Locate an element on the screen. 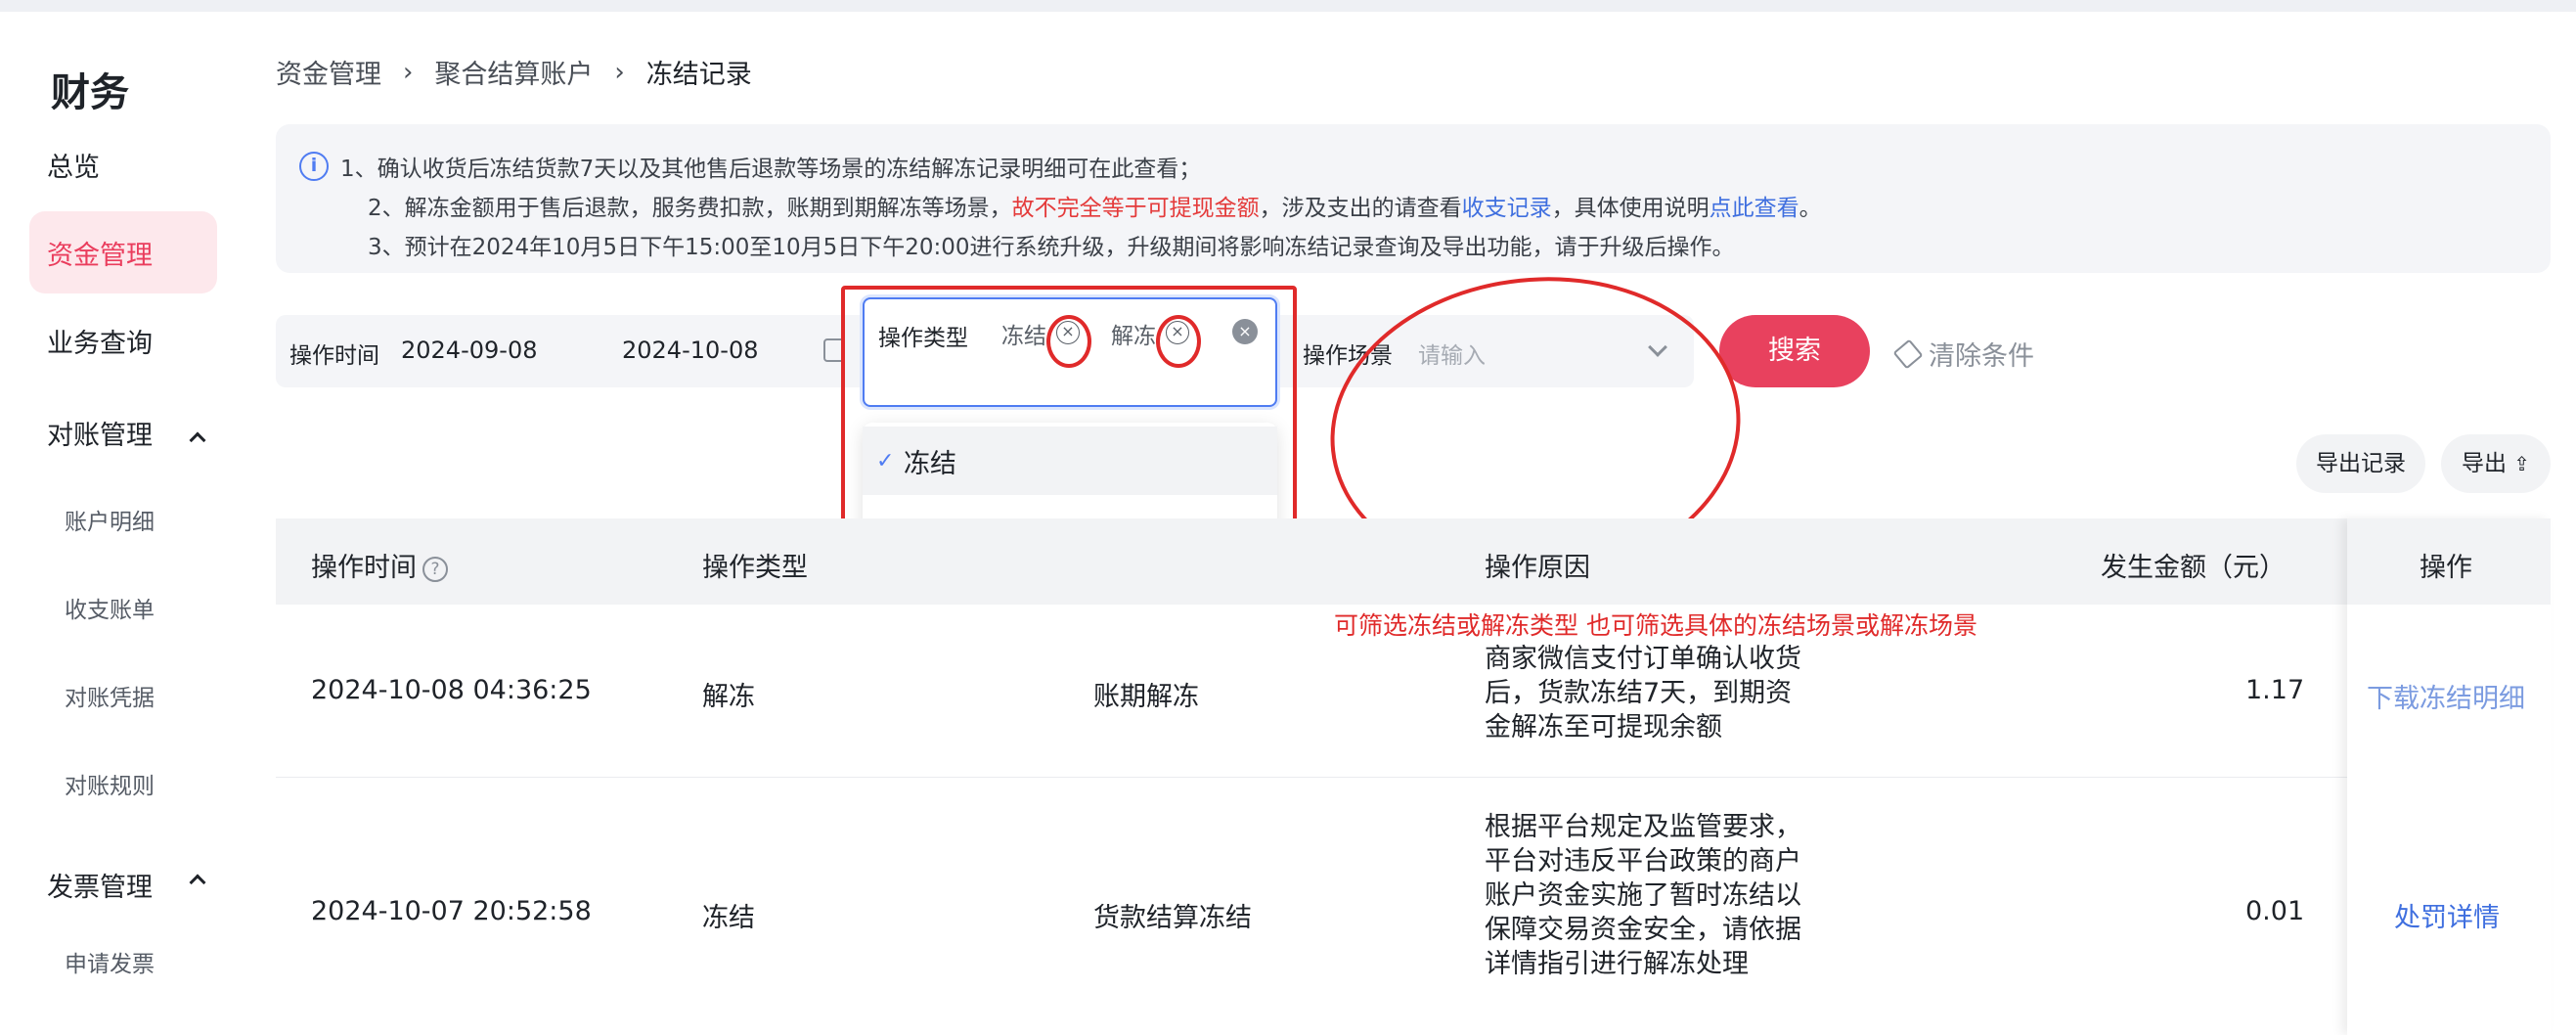 The height and width of the screenshot is (1035, 2576). cell-type: 冻结 is located at coordinates (728, 918).